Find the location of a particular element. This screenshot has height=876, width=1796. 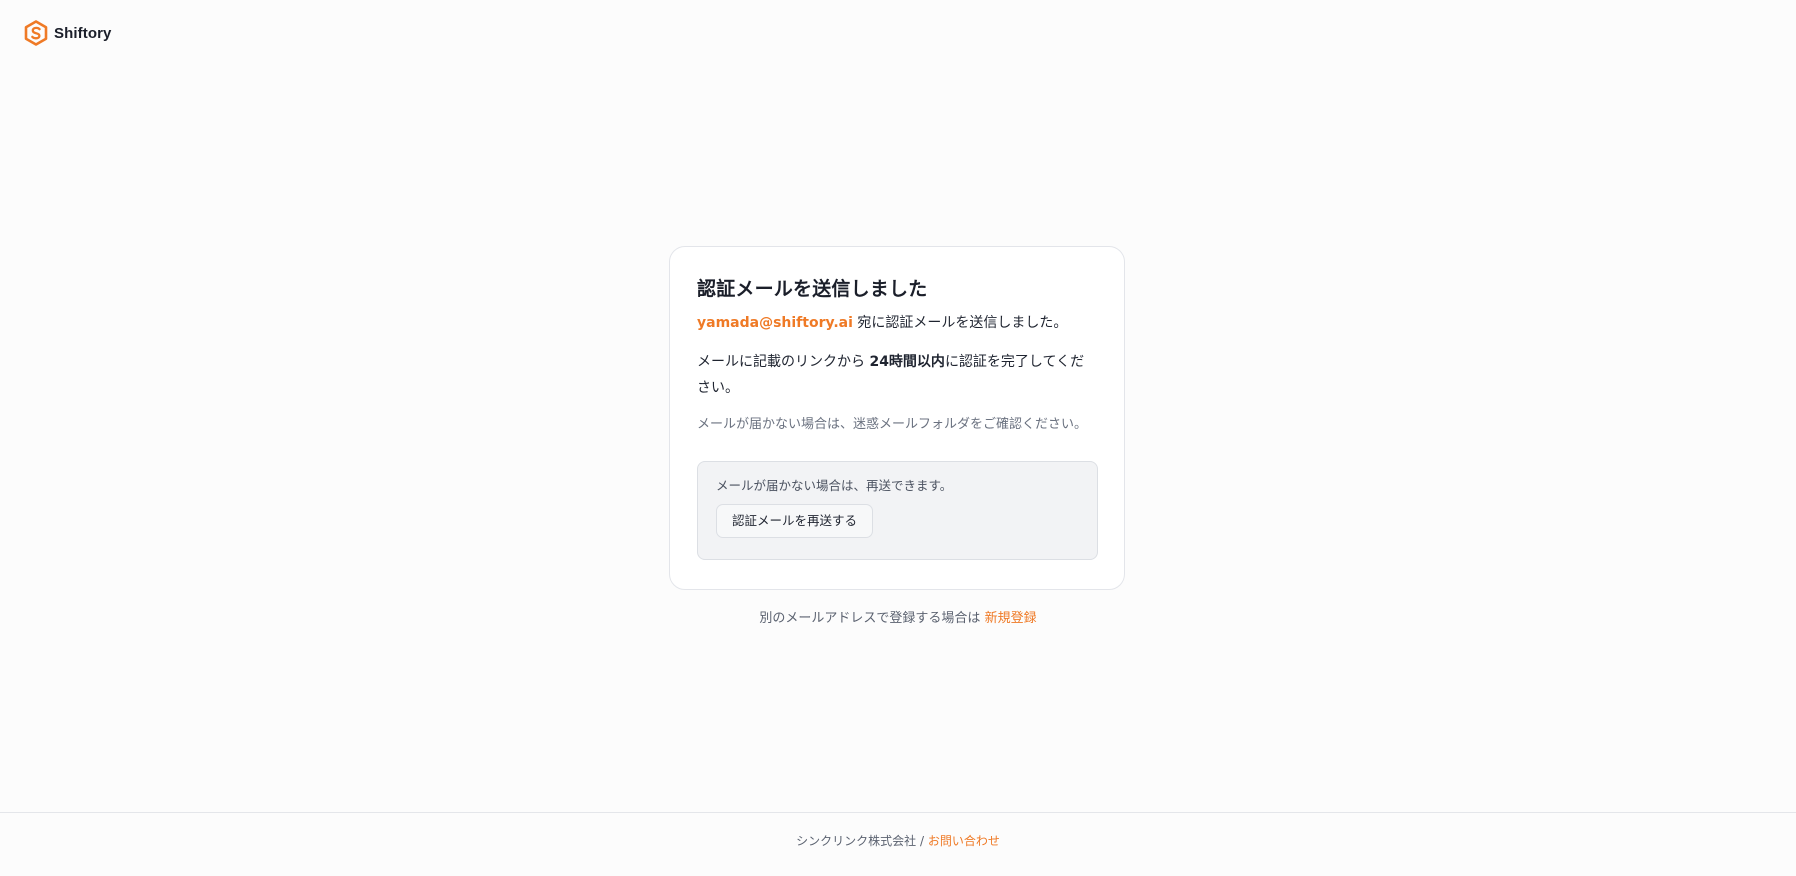

brand-name: Shiftory is located at coordinates (82, 33).